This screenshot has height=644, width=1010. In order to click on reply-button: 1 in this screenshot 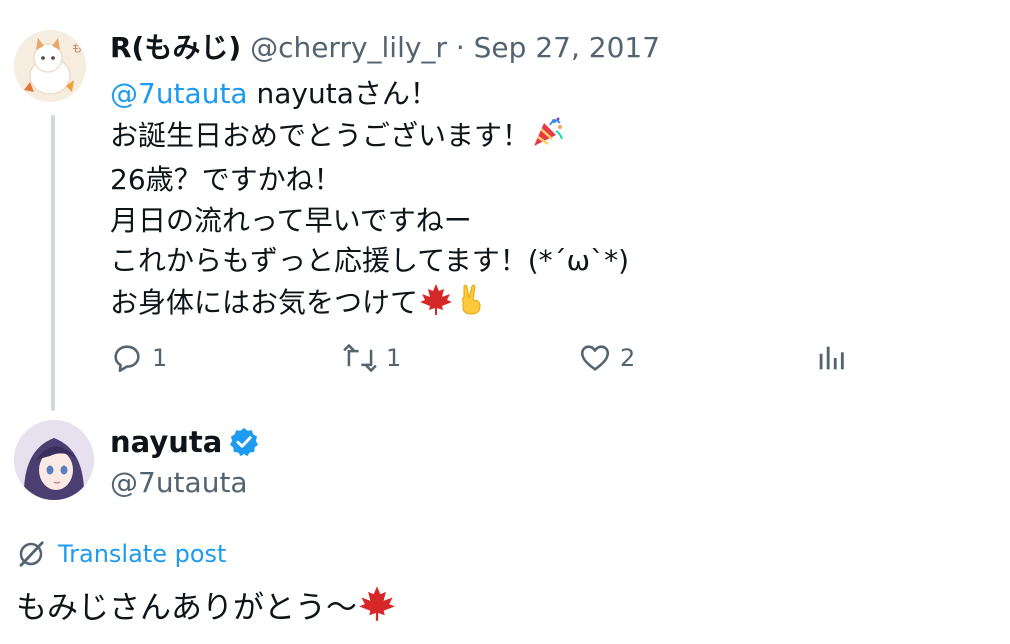, I will do `click(138, 358)`.